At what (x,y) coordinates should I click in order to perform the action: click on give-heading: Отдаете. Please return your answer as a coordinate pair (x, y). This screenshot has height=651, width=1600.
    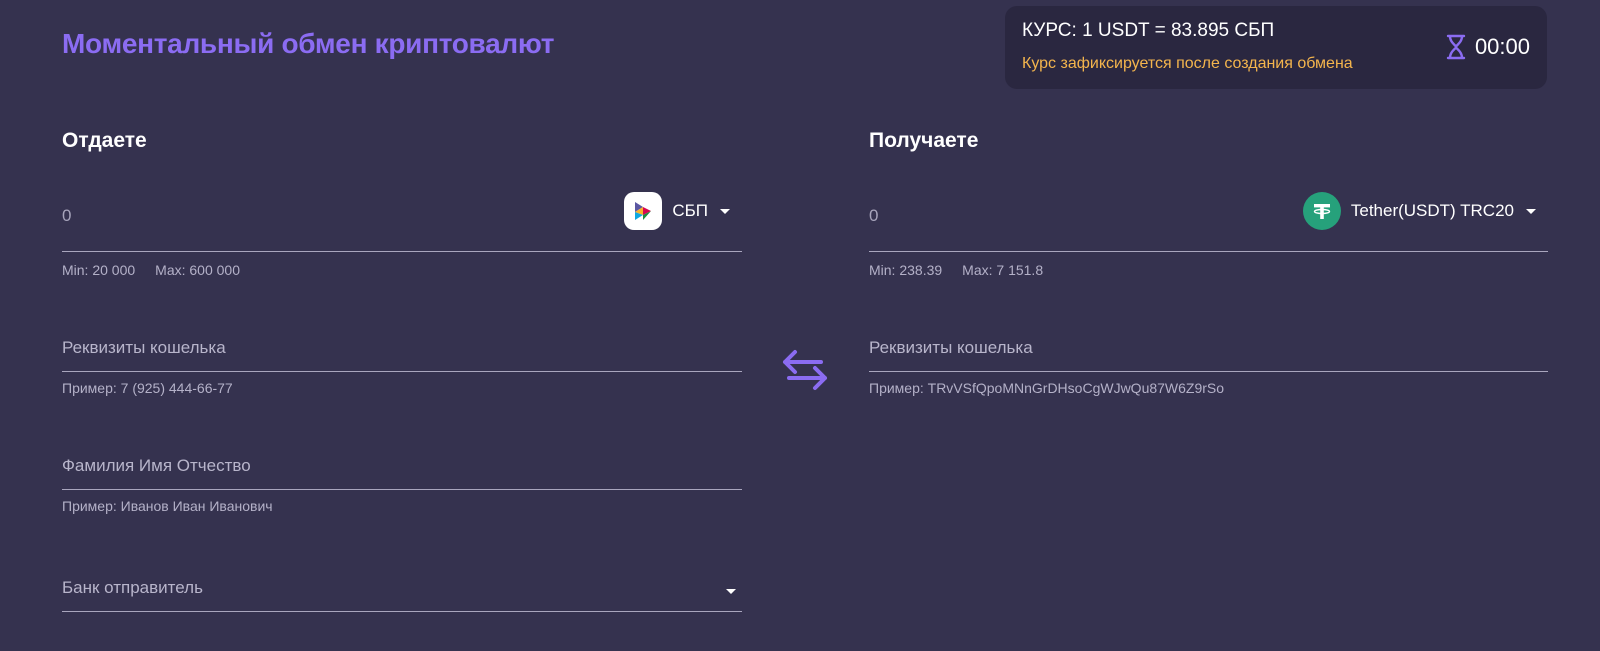
    Looking at the image, I should click on (104, 140).